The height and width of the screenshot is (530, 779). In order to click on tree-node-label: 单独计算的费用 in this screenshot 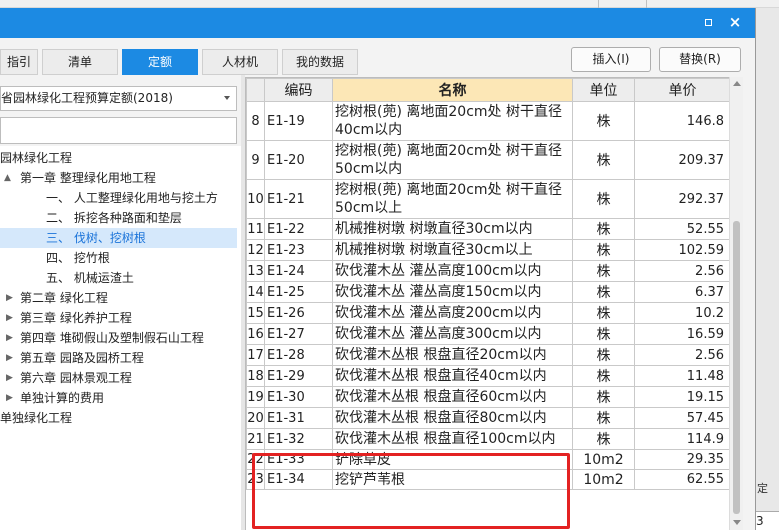, I will do `click(62, 398)`.